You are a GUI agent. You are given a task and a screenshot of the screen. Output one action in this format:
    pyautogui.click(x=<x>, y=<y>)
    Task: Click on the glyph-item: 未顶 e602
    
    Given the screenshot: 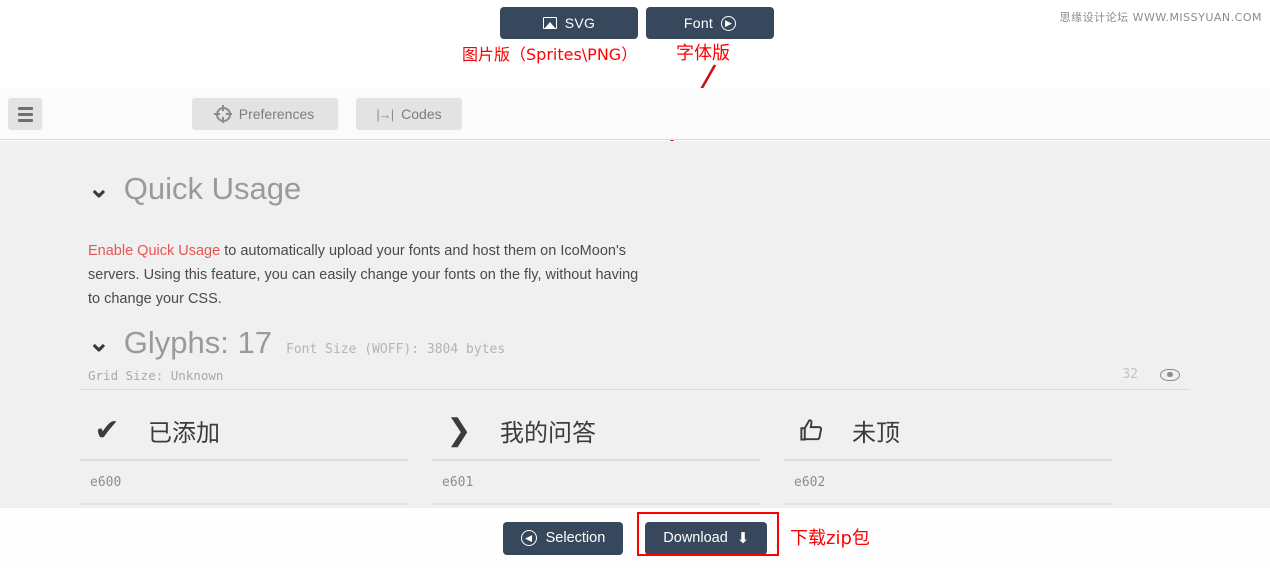 What is the action you would take?
    pyautogui.click(x=960, y=453)
    